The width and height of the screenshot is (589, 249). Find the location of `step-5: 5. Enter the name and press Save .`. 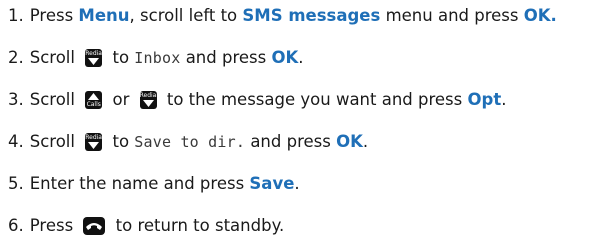

step-5: 5. Enter the name and press Save . is located at coordinates (154, 184).